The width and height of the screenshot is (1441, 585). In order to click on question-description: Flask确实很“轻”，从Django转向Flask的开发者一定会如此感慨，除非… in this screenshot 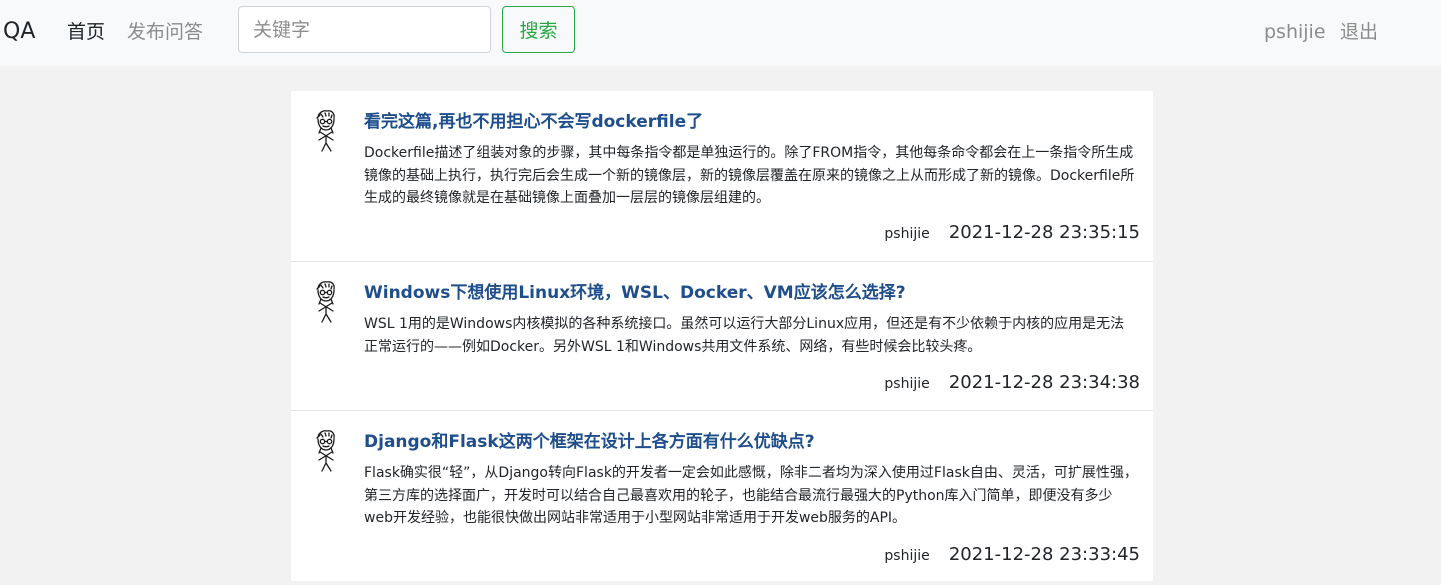, I will do `click(751, 495)`.